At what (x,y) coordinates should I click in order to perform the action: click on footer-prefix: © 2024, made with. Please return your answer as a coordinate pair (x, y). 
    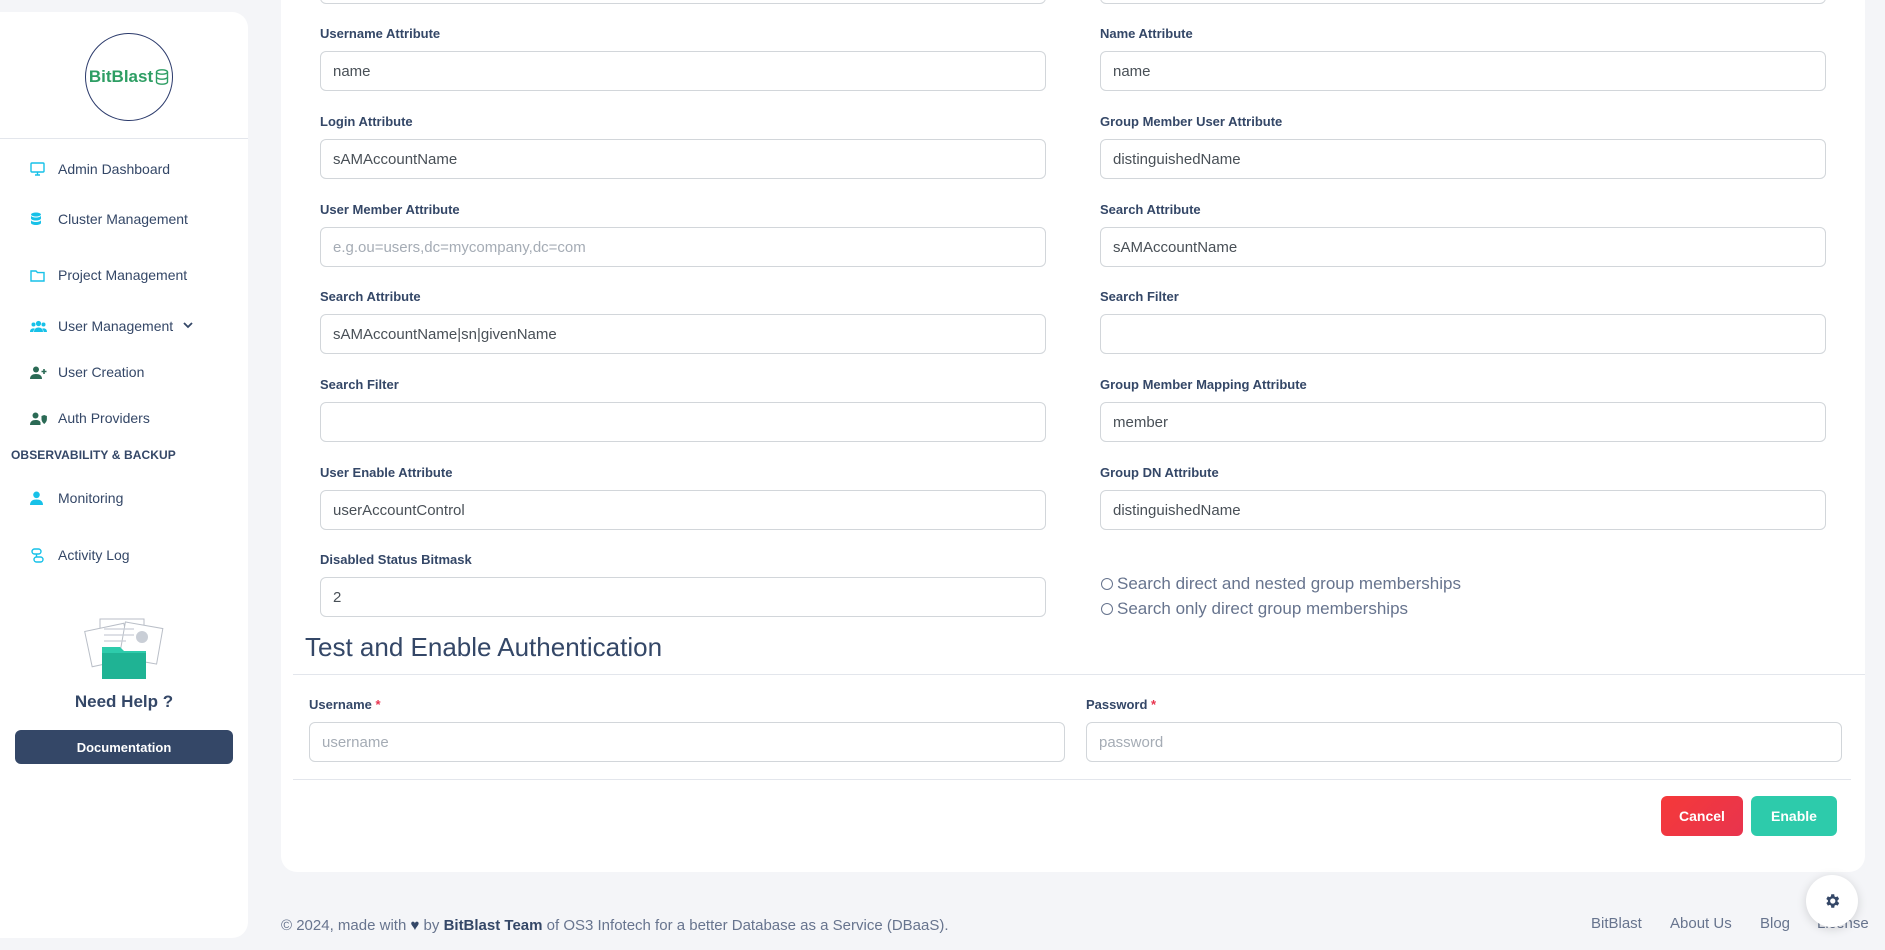
    Looking at the image, I should click on (344, 925).